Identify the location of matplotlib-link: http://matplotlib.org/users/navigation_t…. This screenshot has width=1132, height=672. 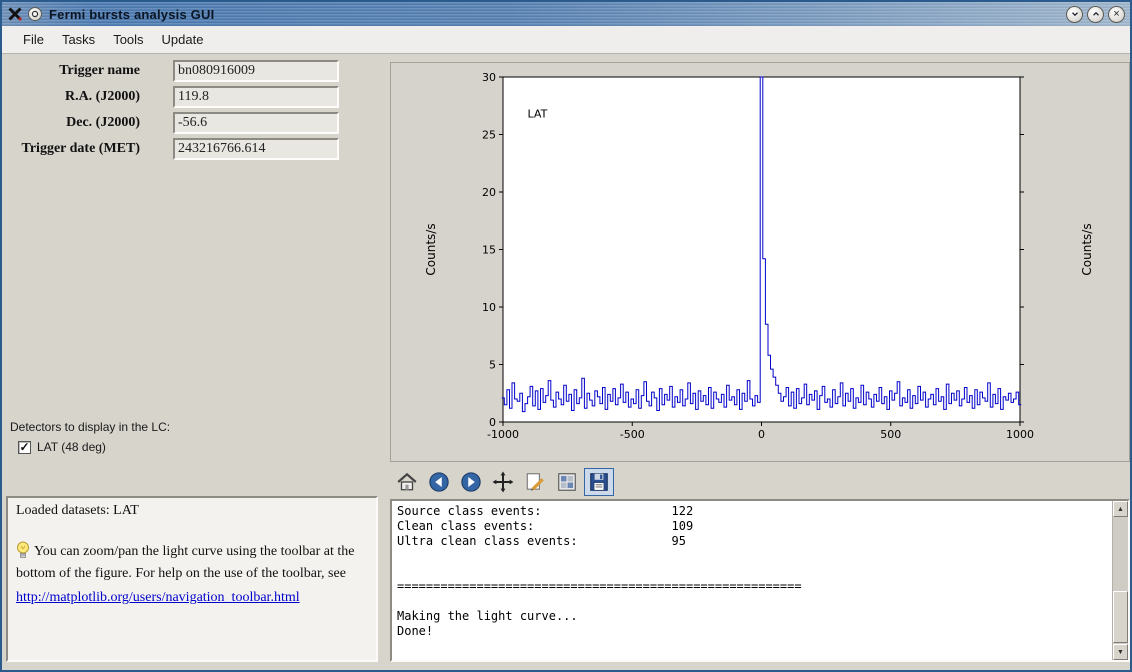
(192, 598).